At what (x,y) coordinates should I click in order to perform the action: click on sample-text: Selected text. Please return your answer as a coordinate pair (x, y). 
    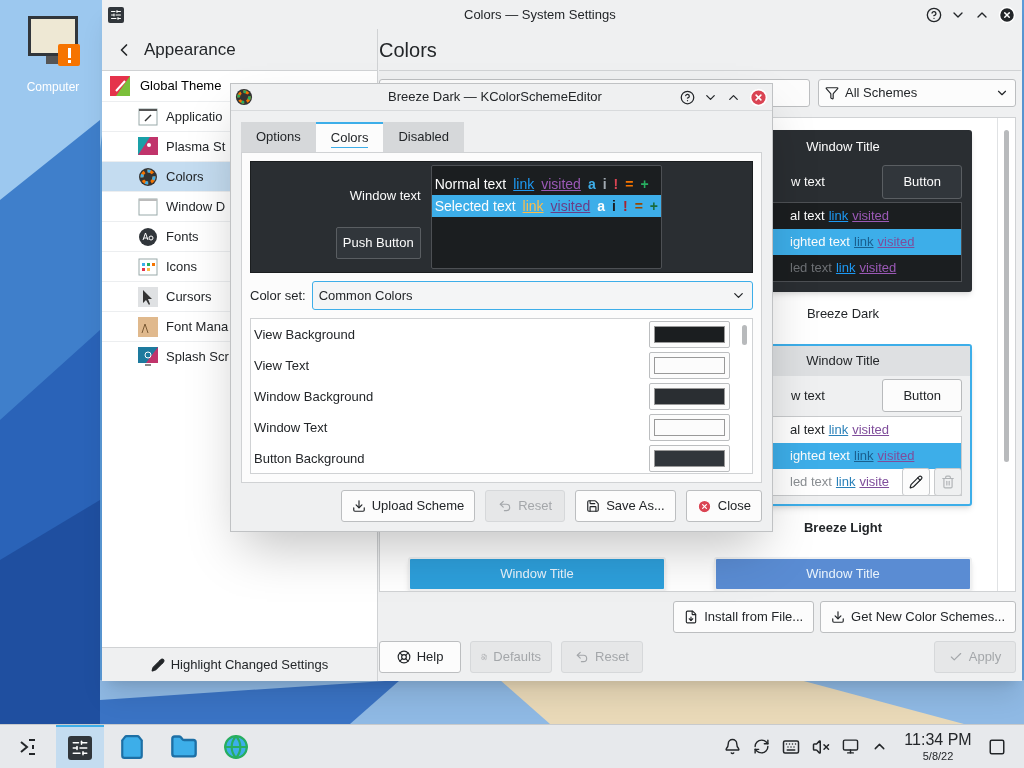
    Looking at the image, I should click on (475, 206).